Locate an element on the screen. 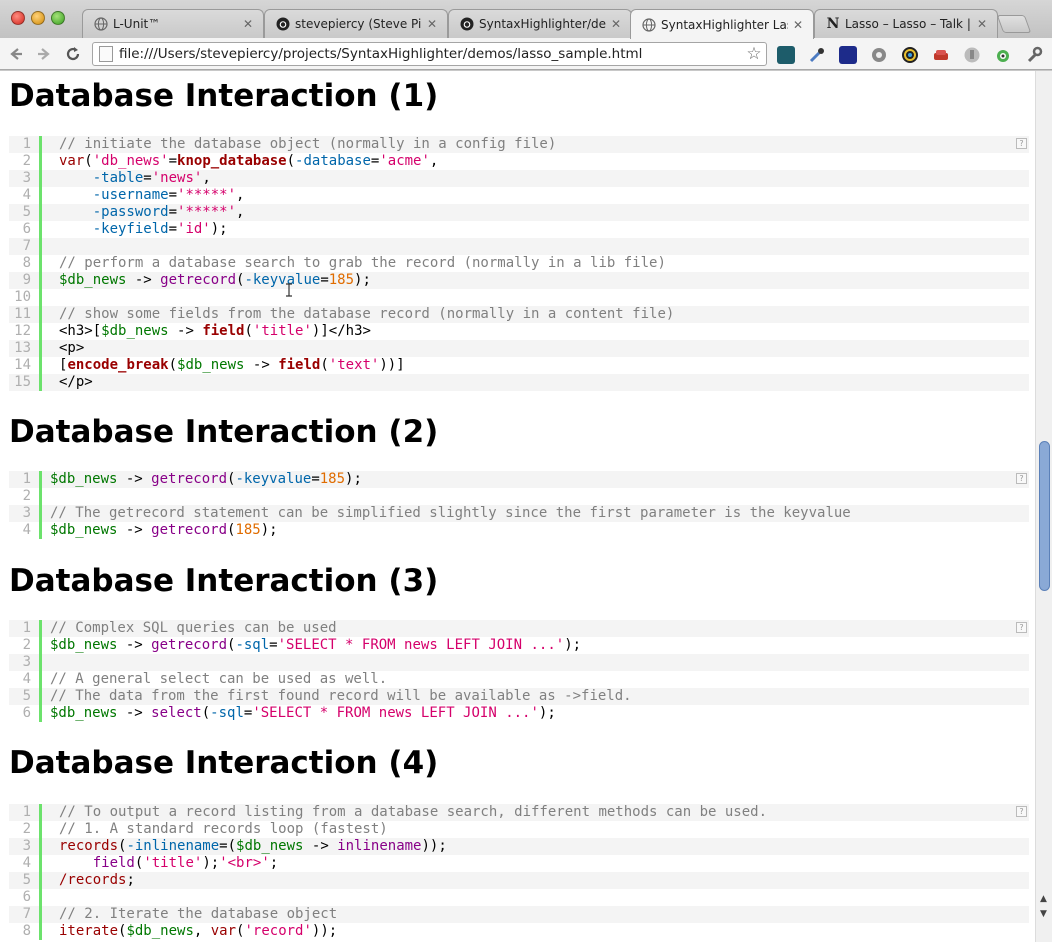 This screenshot has height=942, width=1052. forward-arrow-icon is located at coordinates (44, 54).